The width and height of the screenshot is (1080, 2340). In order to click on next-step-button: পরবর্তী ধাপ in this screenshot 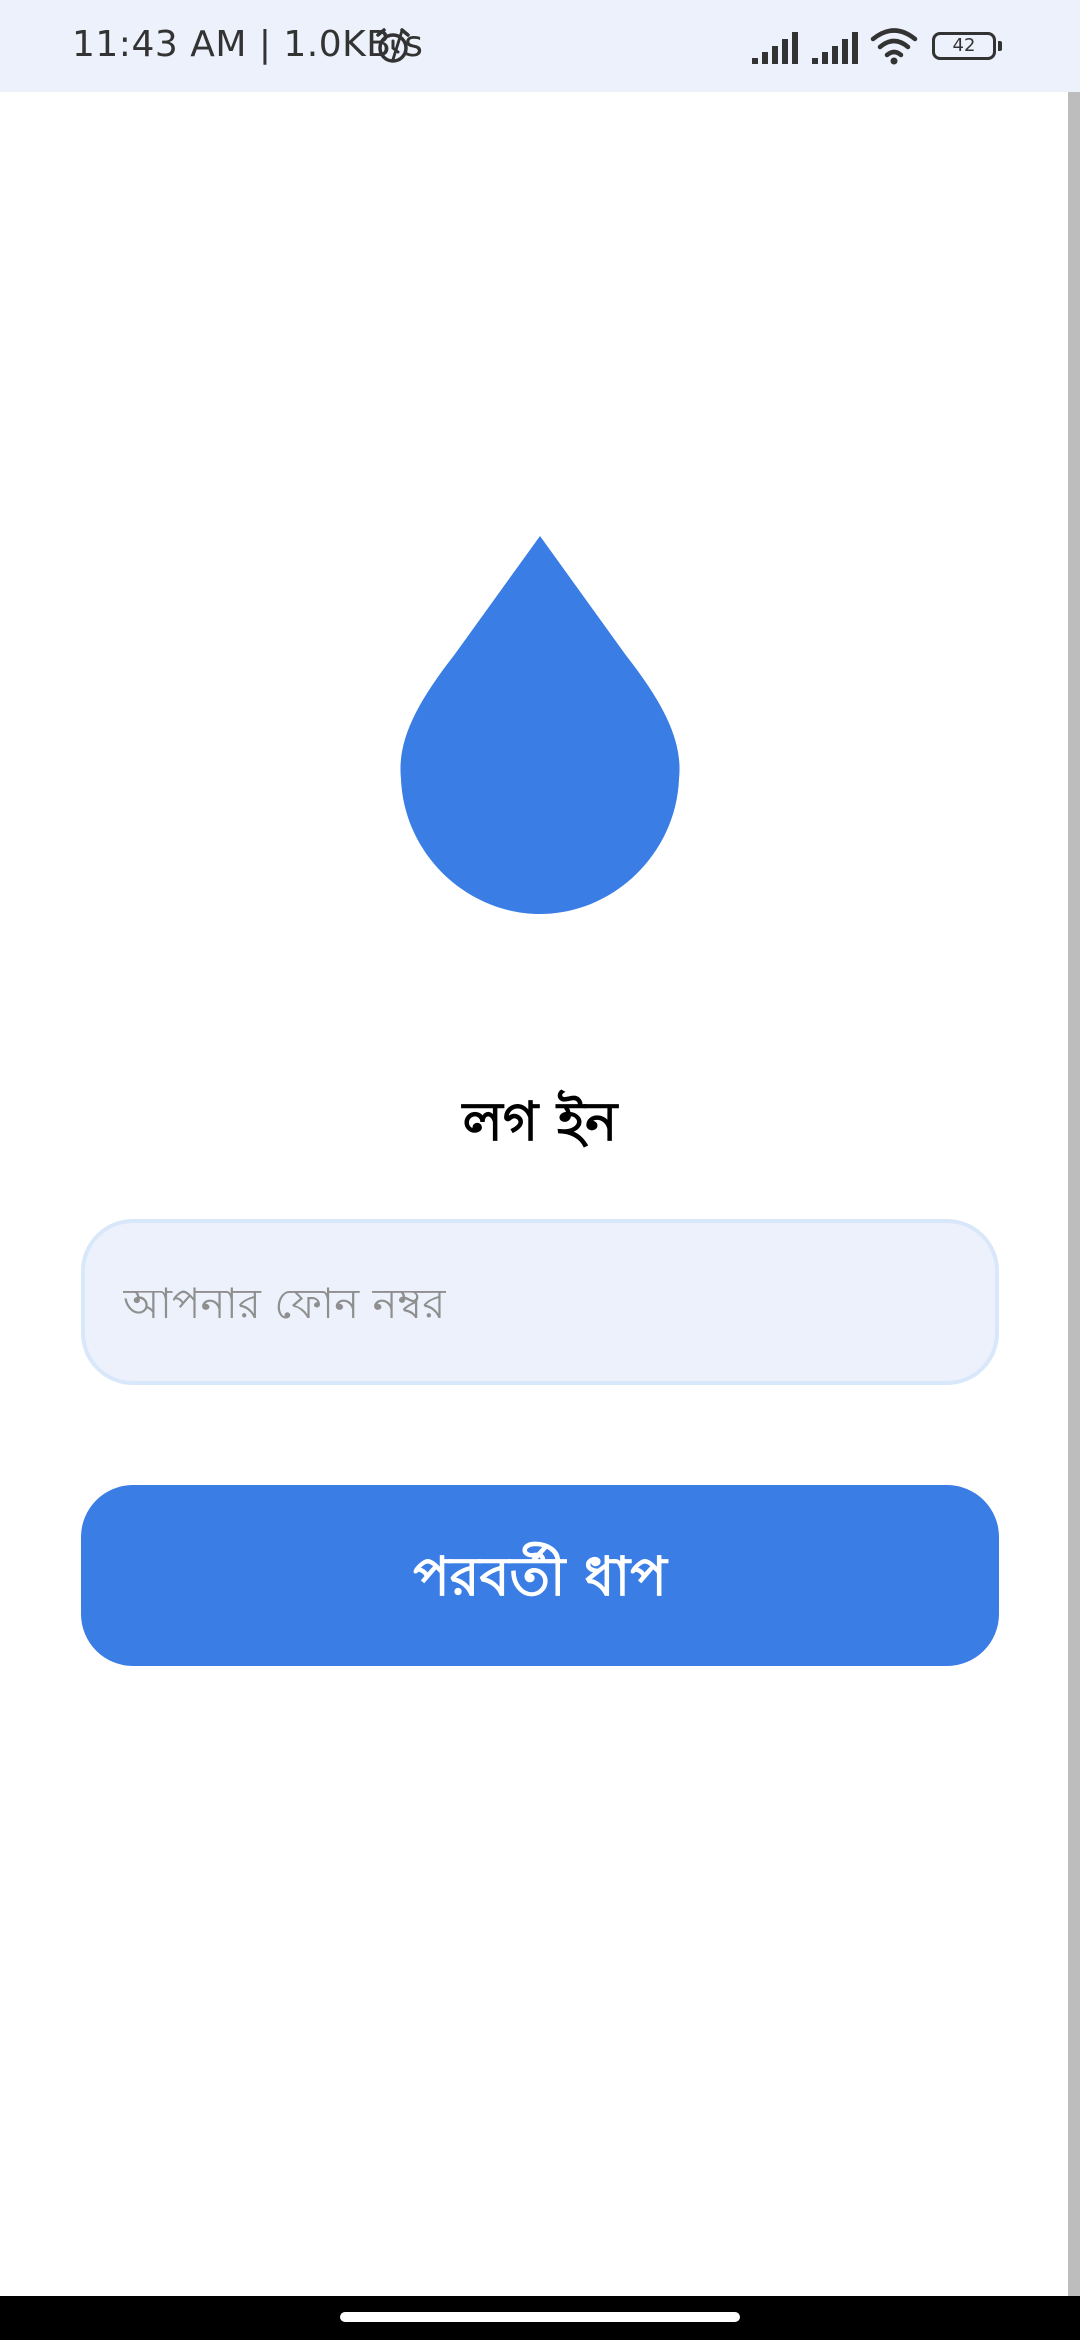, I will do `click(540, 1575)`.